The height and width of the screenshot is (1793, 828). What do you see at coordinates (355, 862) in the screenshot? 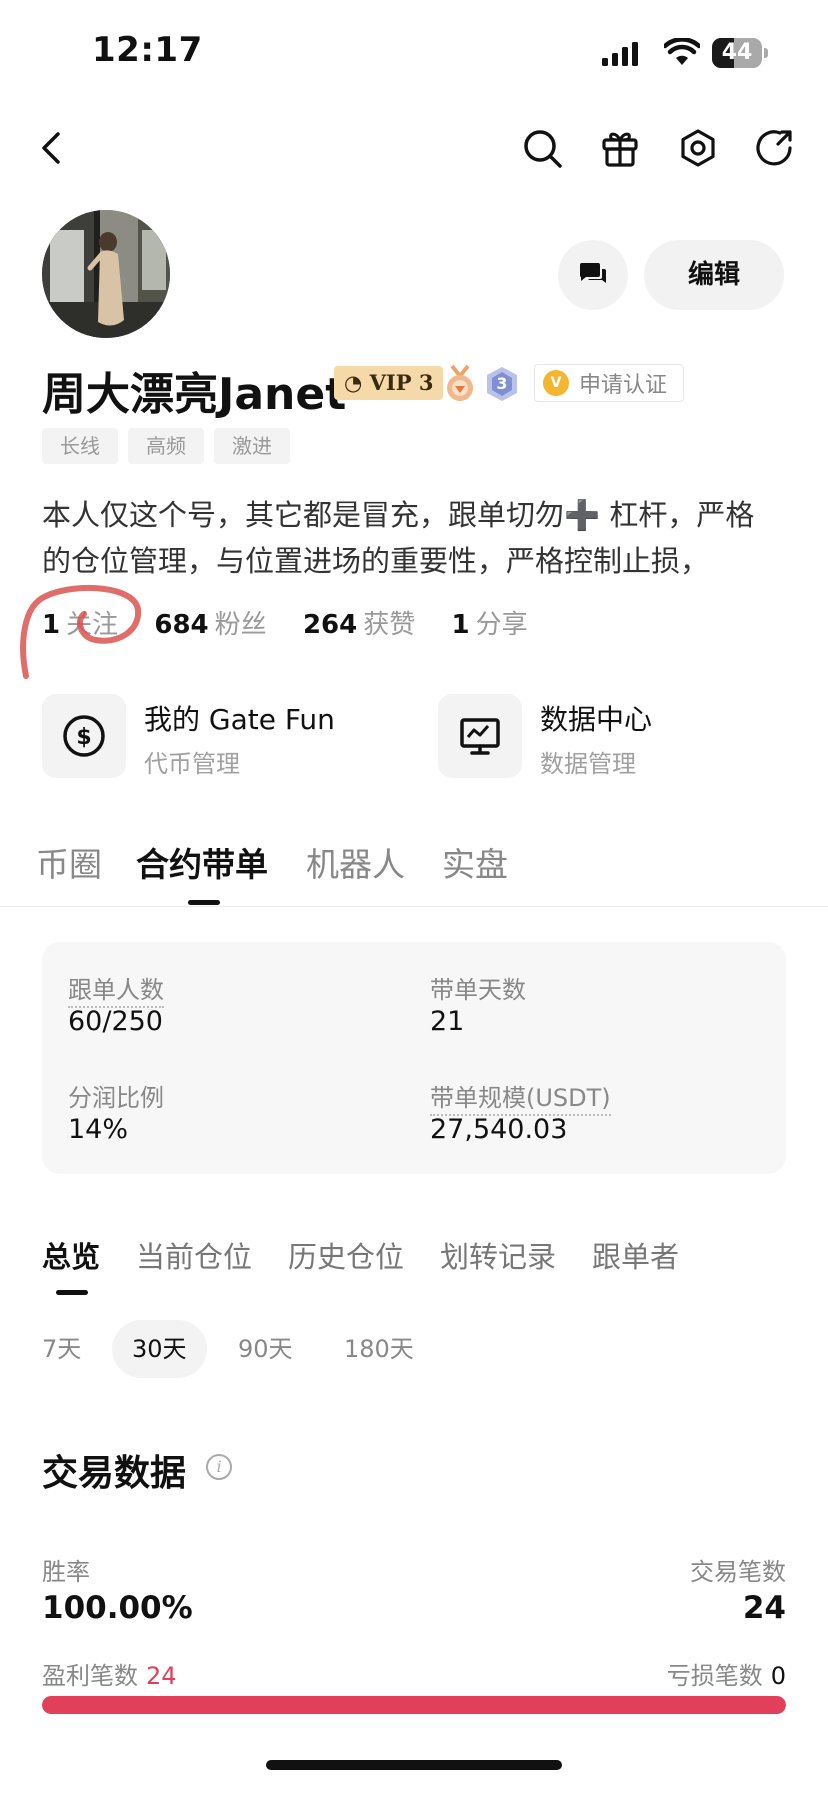
I see `tab-bots: 机器人` at bounding box center [355, 862].